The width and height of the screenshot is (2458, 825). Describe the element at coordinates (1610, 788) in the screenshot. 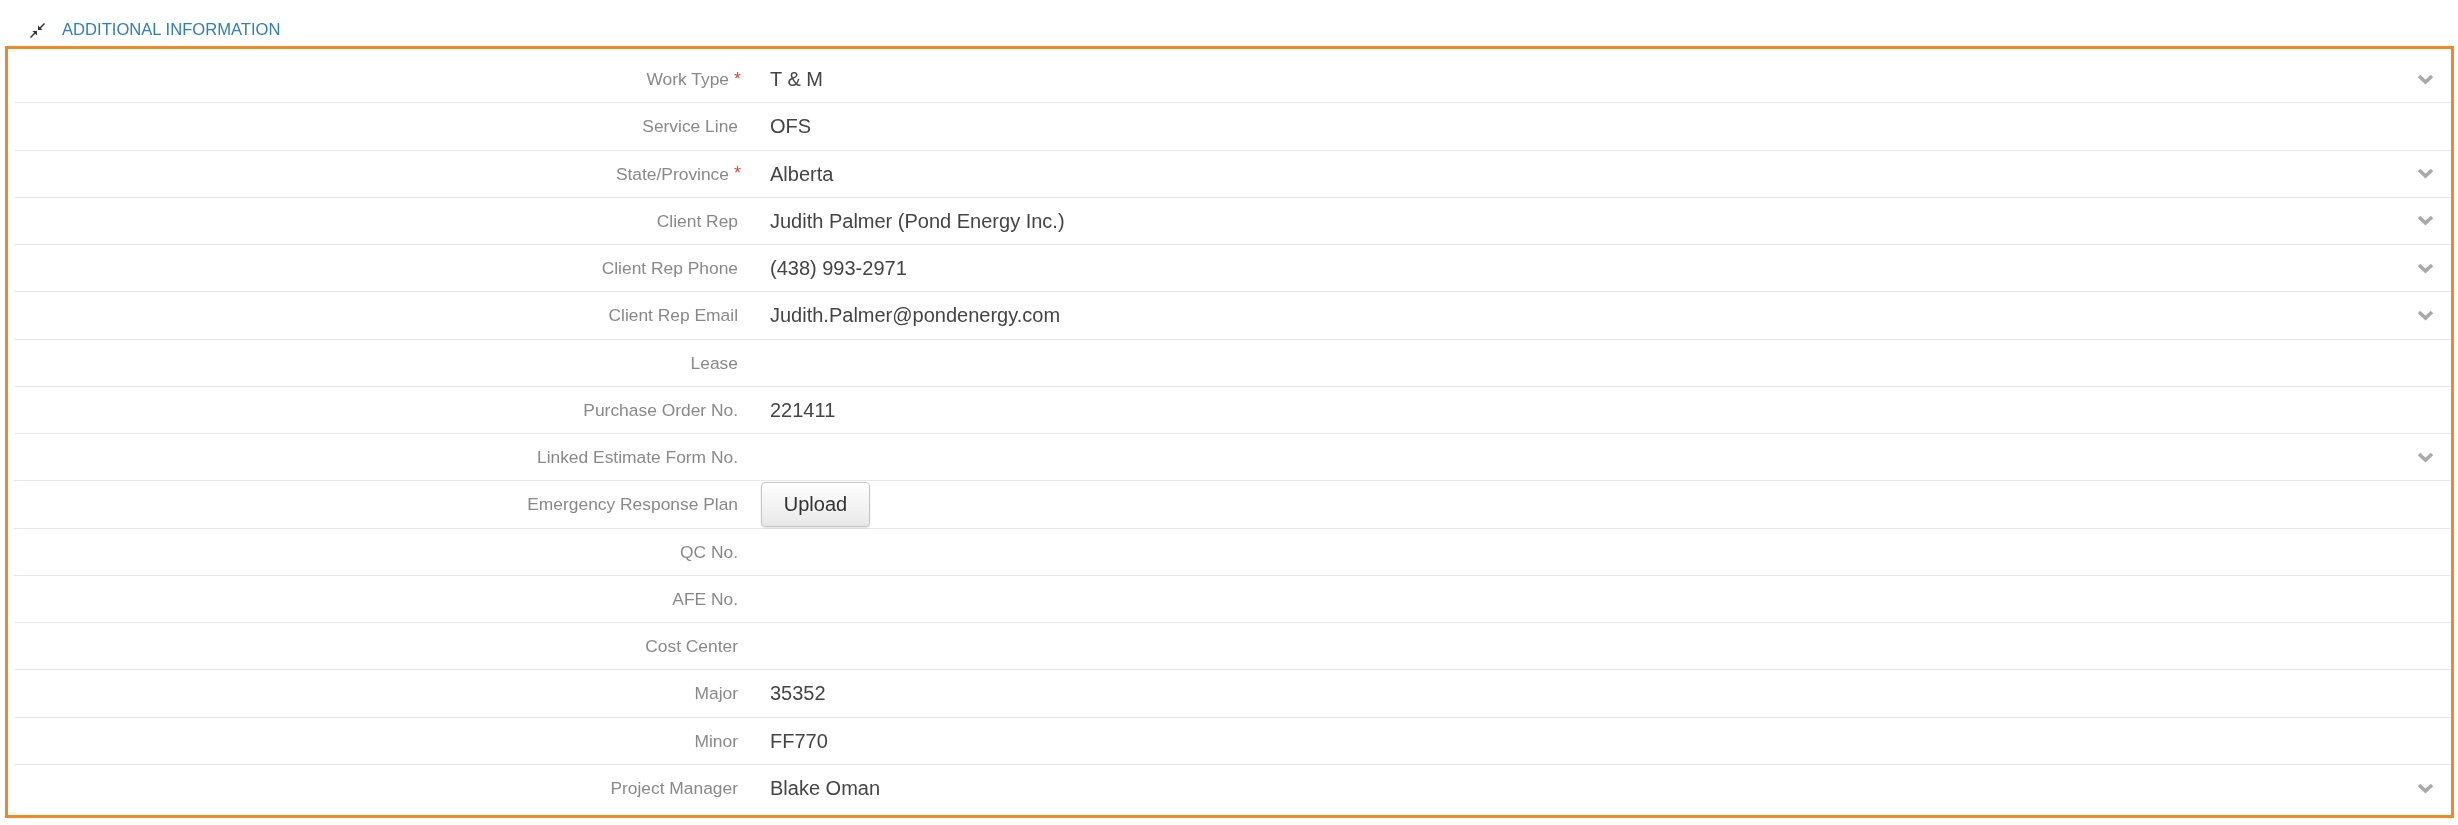

I see `dropdown: Blake Oman` at that location.